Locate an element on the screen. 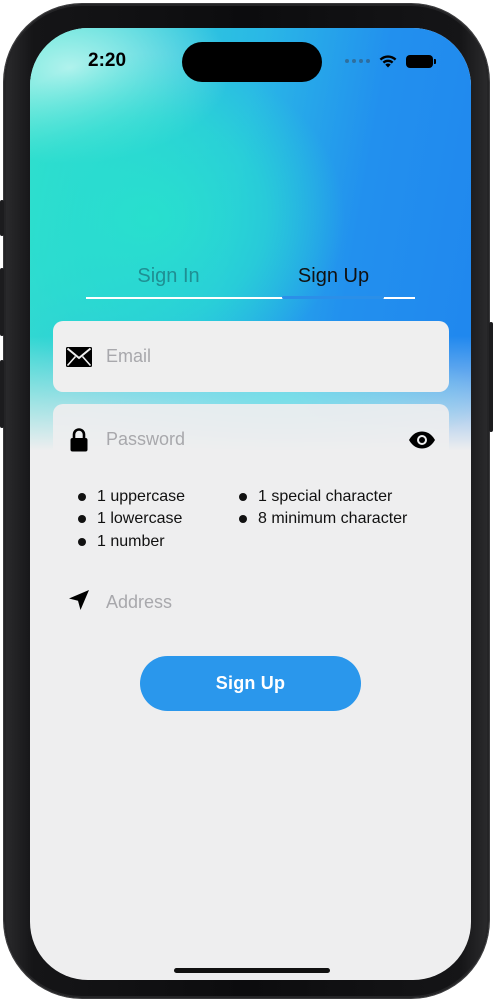  password-field is located at coordinates (251, 439).